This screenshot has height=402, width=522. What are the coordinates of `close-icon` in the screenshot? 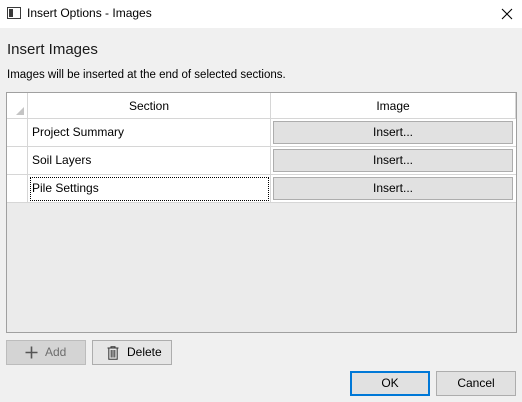 It's located at (507, 14).